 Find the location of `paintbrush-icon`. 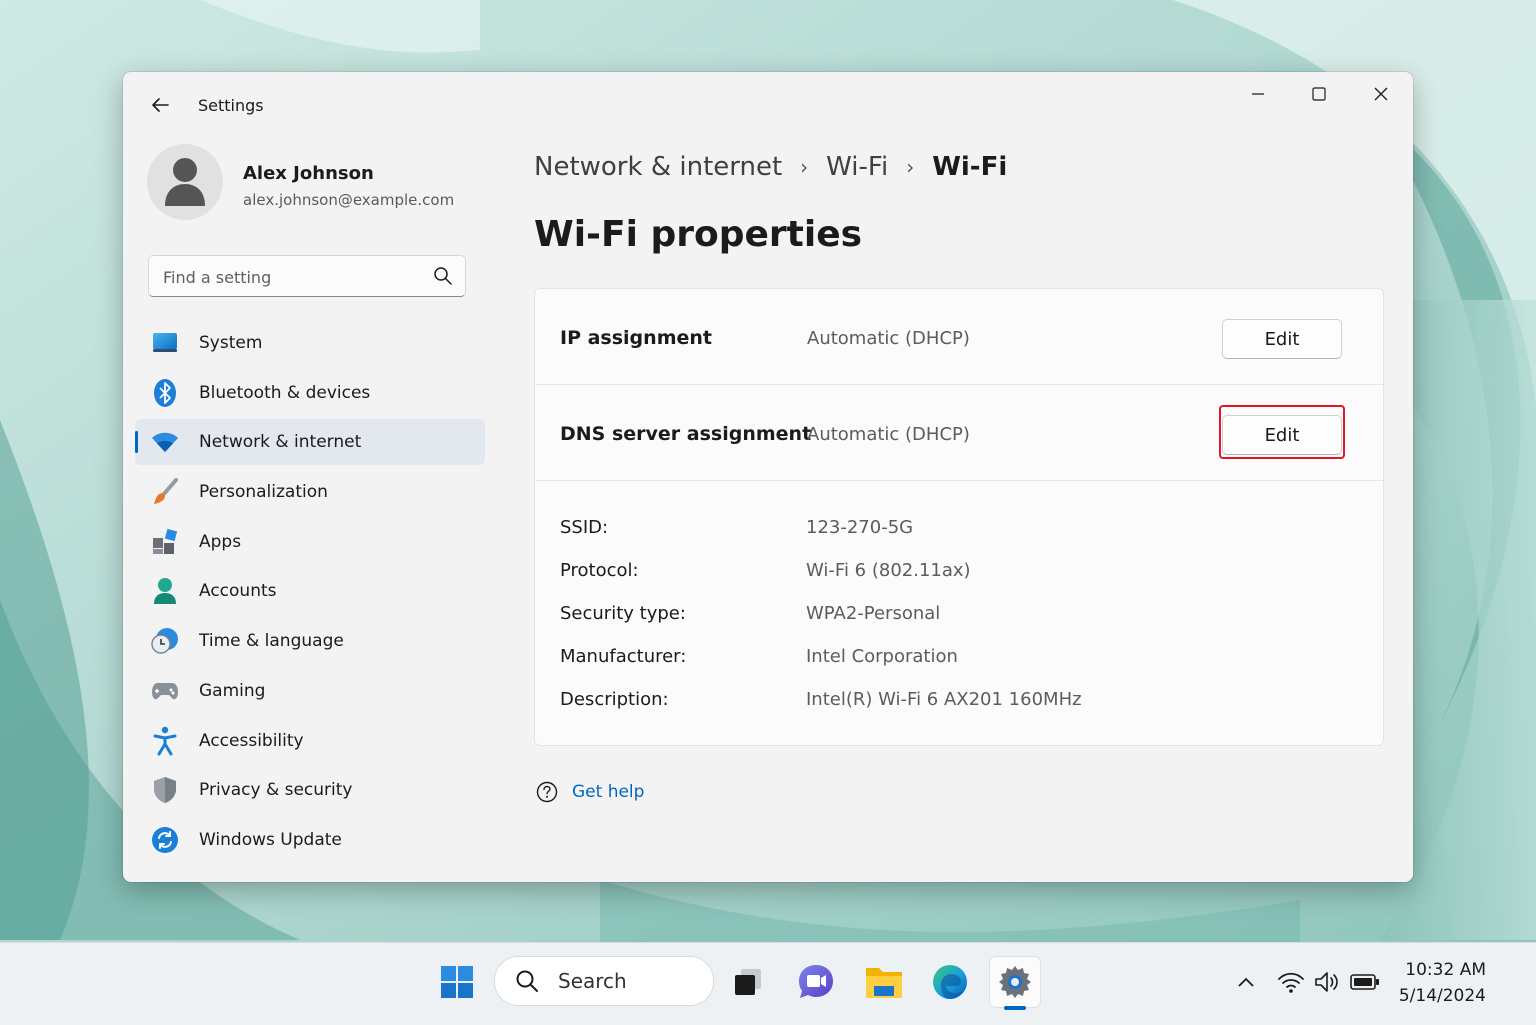

paintbrush-icon is located at coordinates (165, 492).